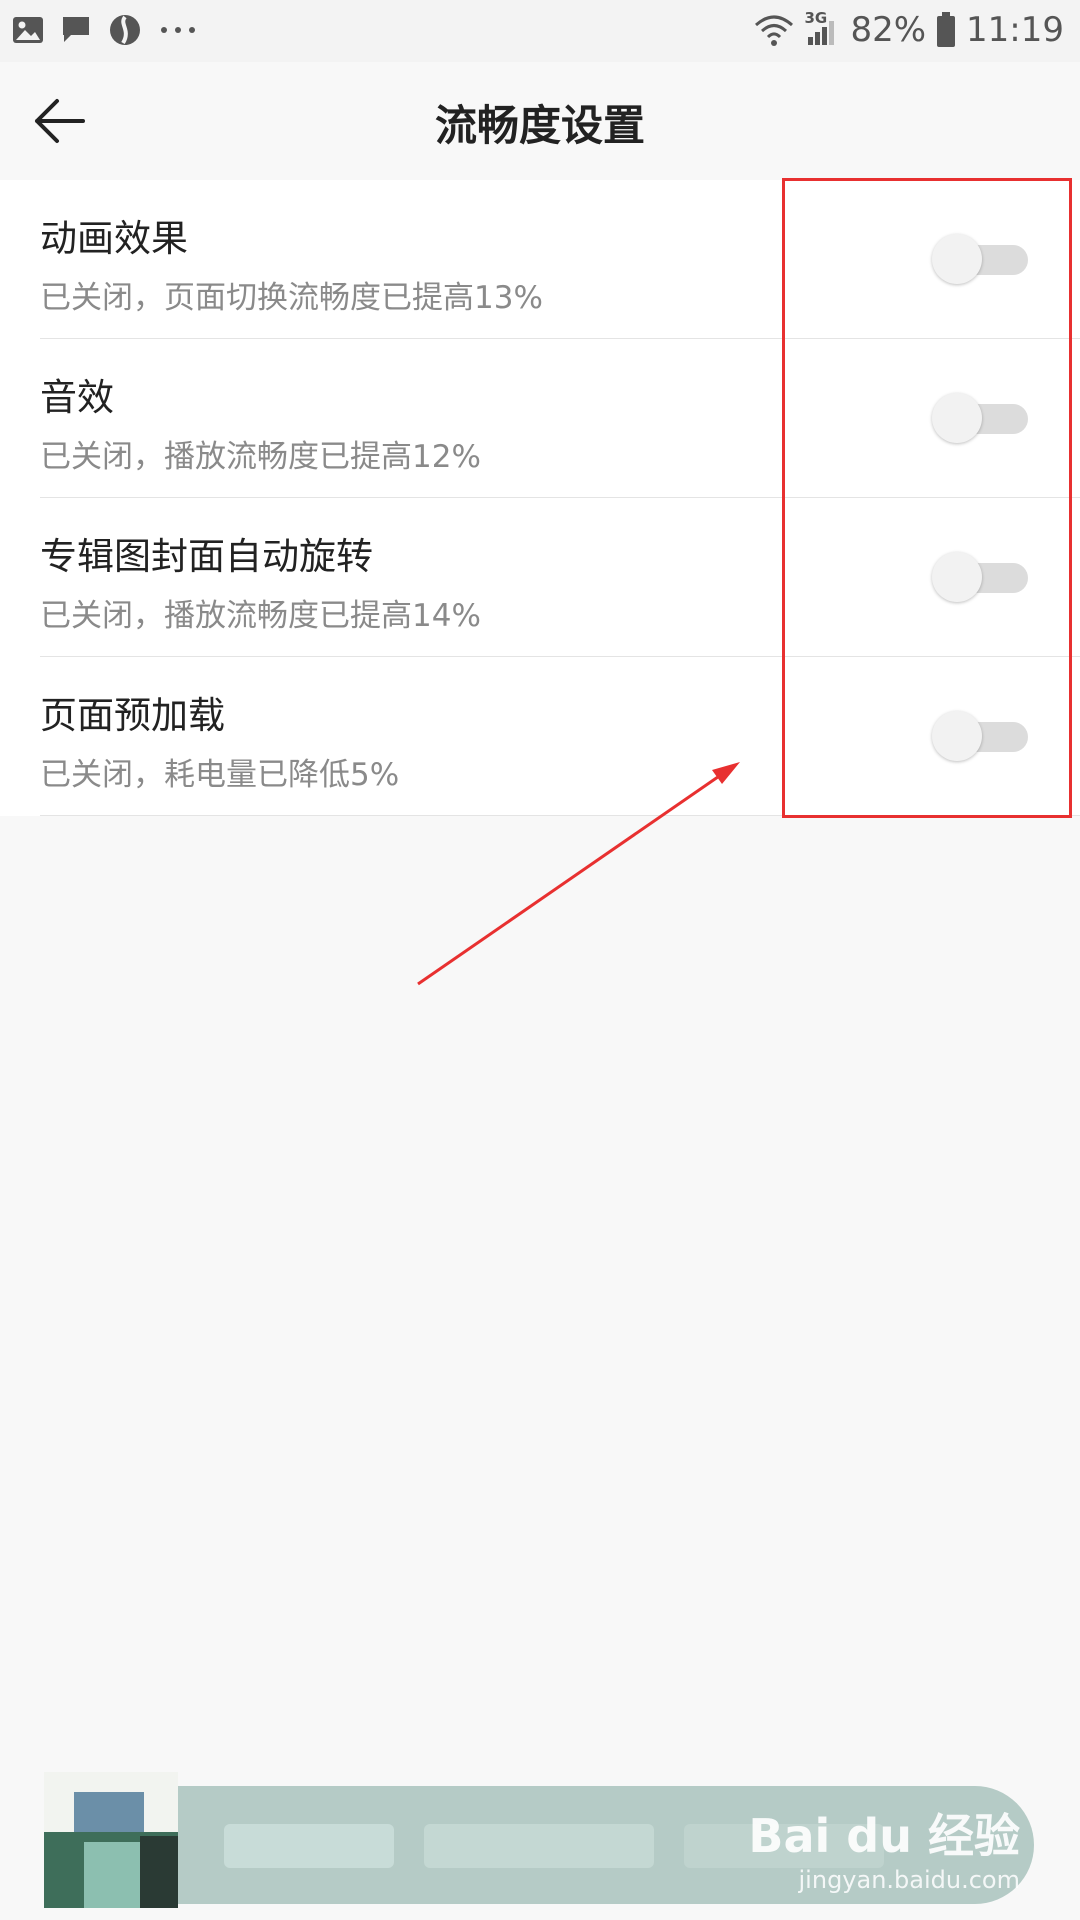  What do you see at coordinates (291, 298) in the screenshot?
I see `setting-description: 已关闭，页面切换流畅度已提高13%` at bounding box center [291, 298].